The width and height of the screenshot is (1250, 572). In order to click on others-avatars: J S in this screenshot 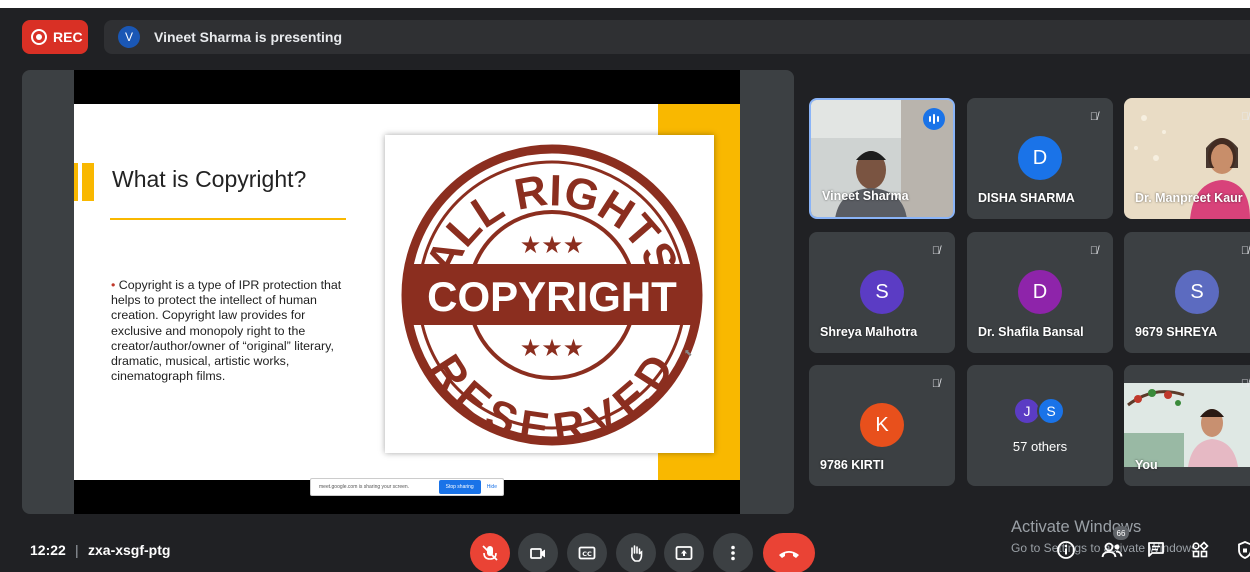, I will do `click(1041, 412)`.